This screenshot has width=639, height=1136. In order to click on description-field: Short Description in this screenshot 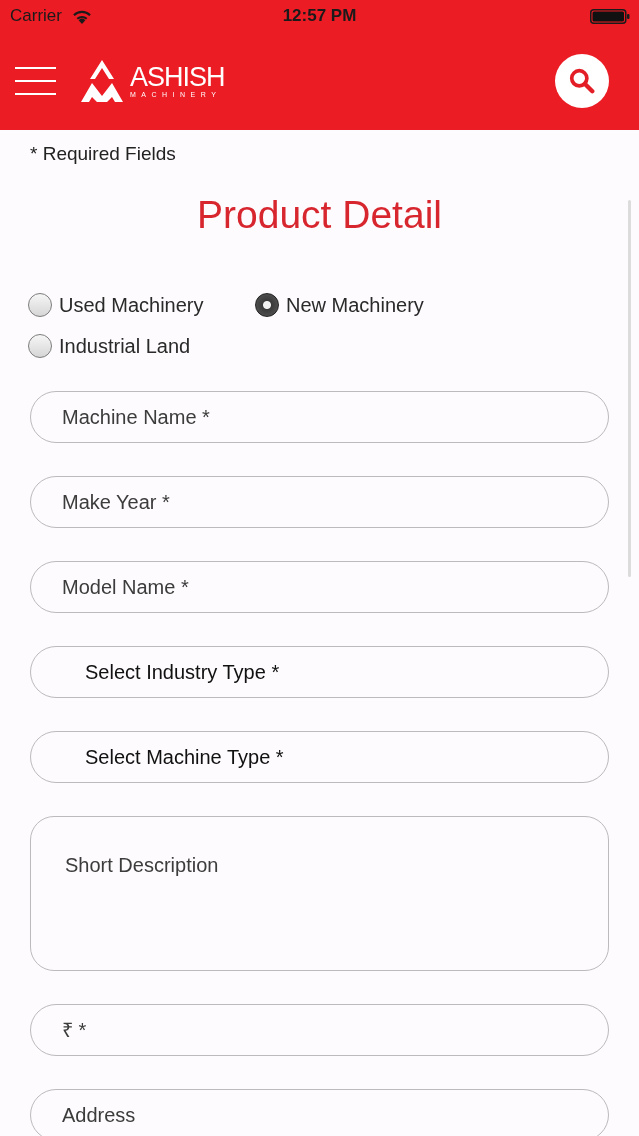, I will do `click(319, 893)`.